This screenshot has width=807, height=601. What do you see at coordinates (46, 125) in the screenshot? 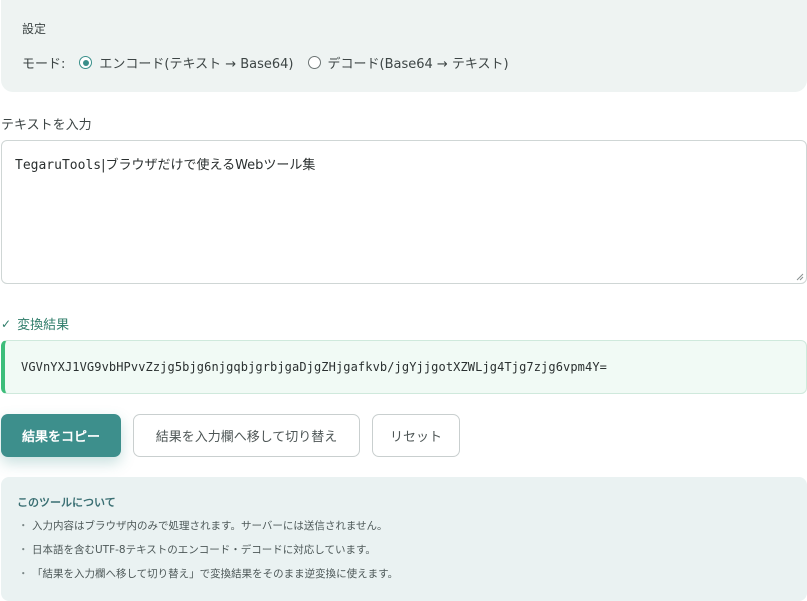
I see `input-label: テキストを入力` at bounding box center [46, 125].